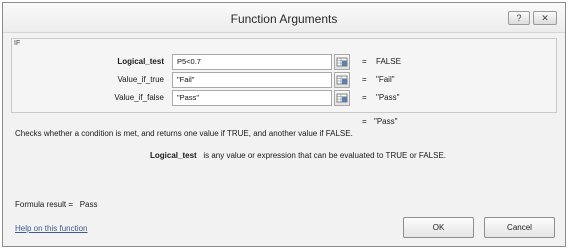  What do you see at coordinates (140, 61) in the screenshot?
I see `argument-label: Logical_test` at bounding box center [140, 61].